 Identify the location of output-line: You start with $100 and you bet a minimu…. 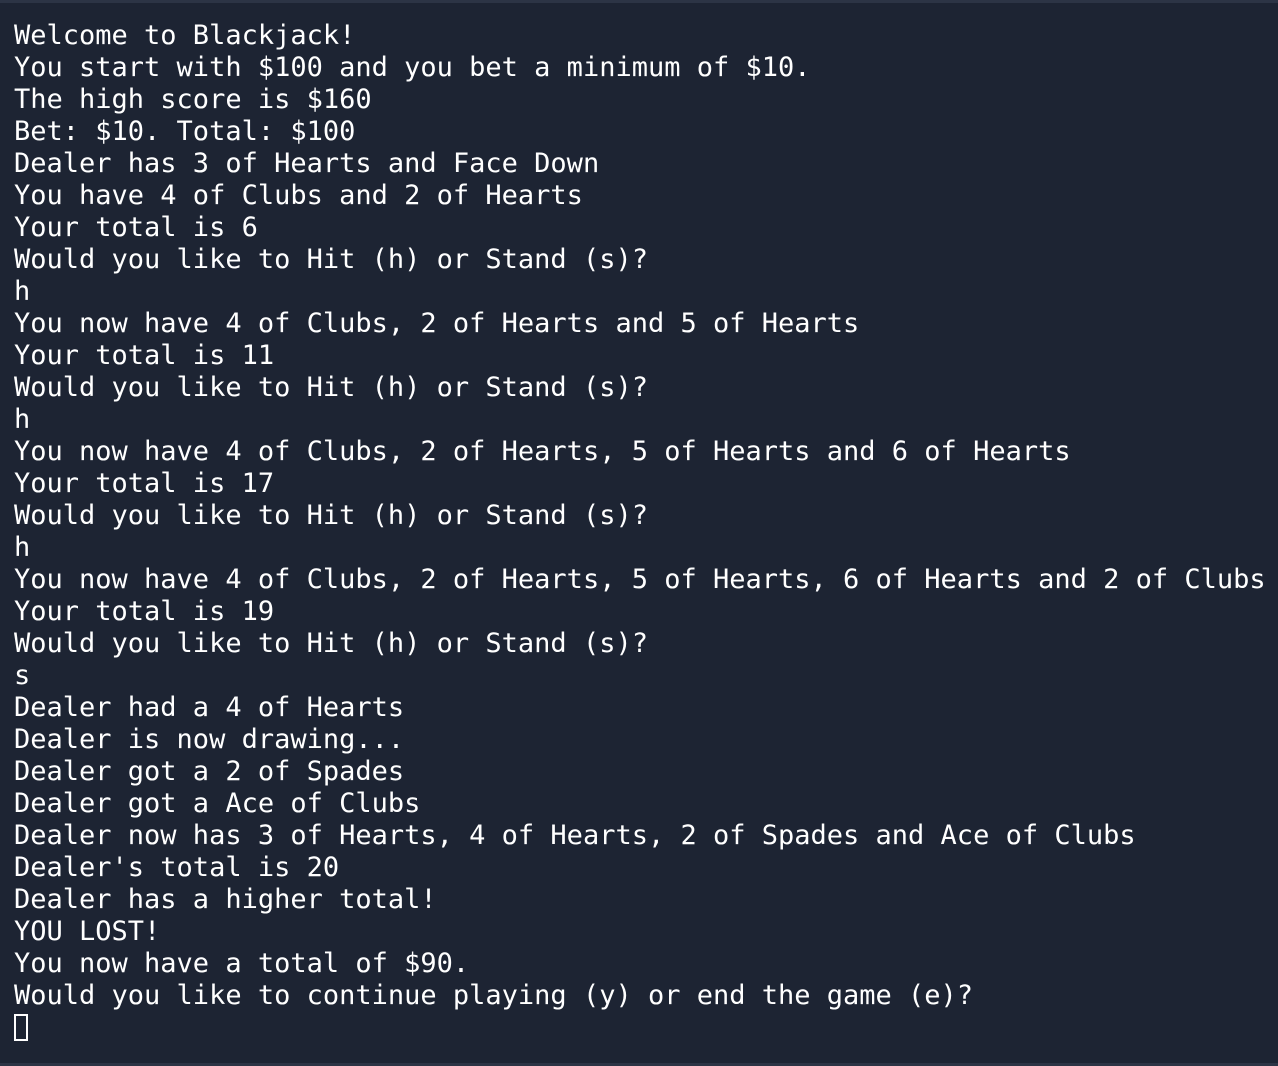
(412, 67).